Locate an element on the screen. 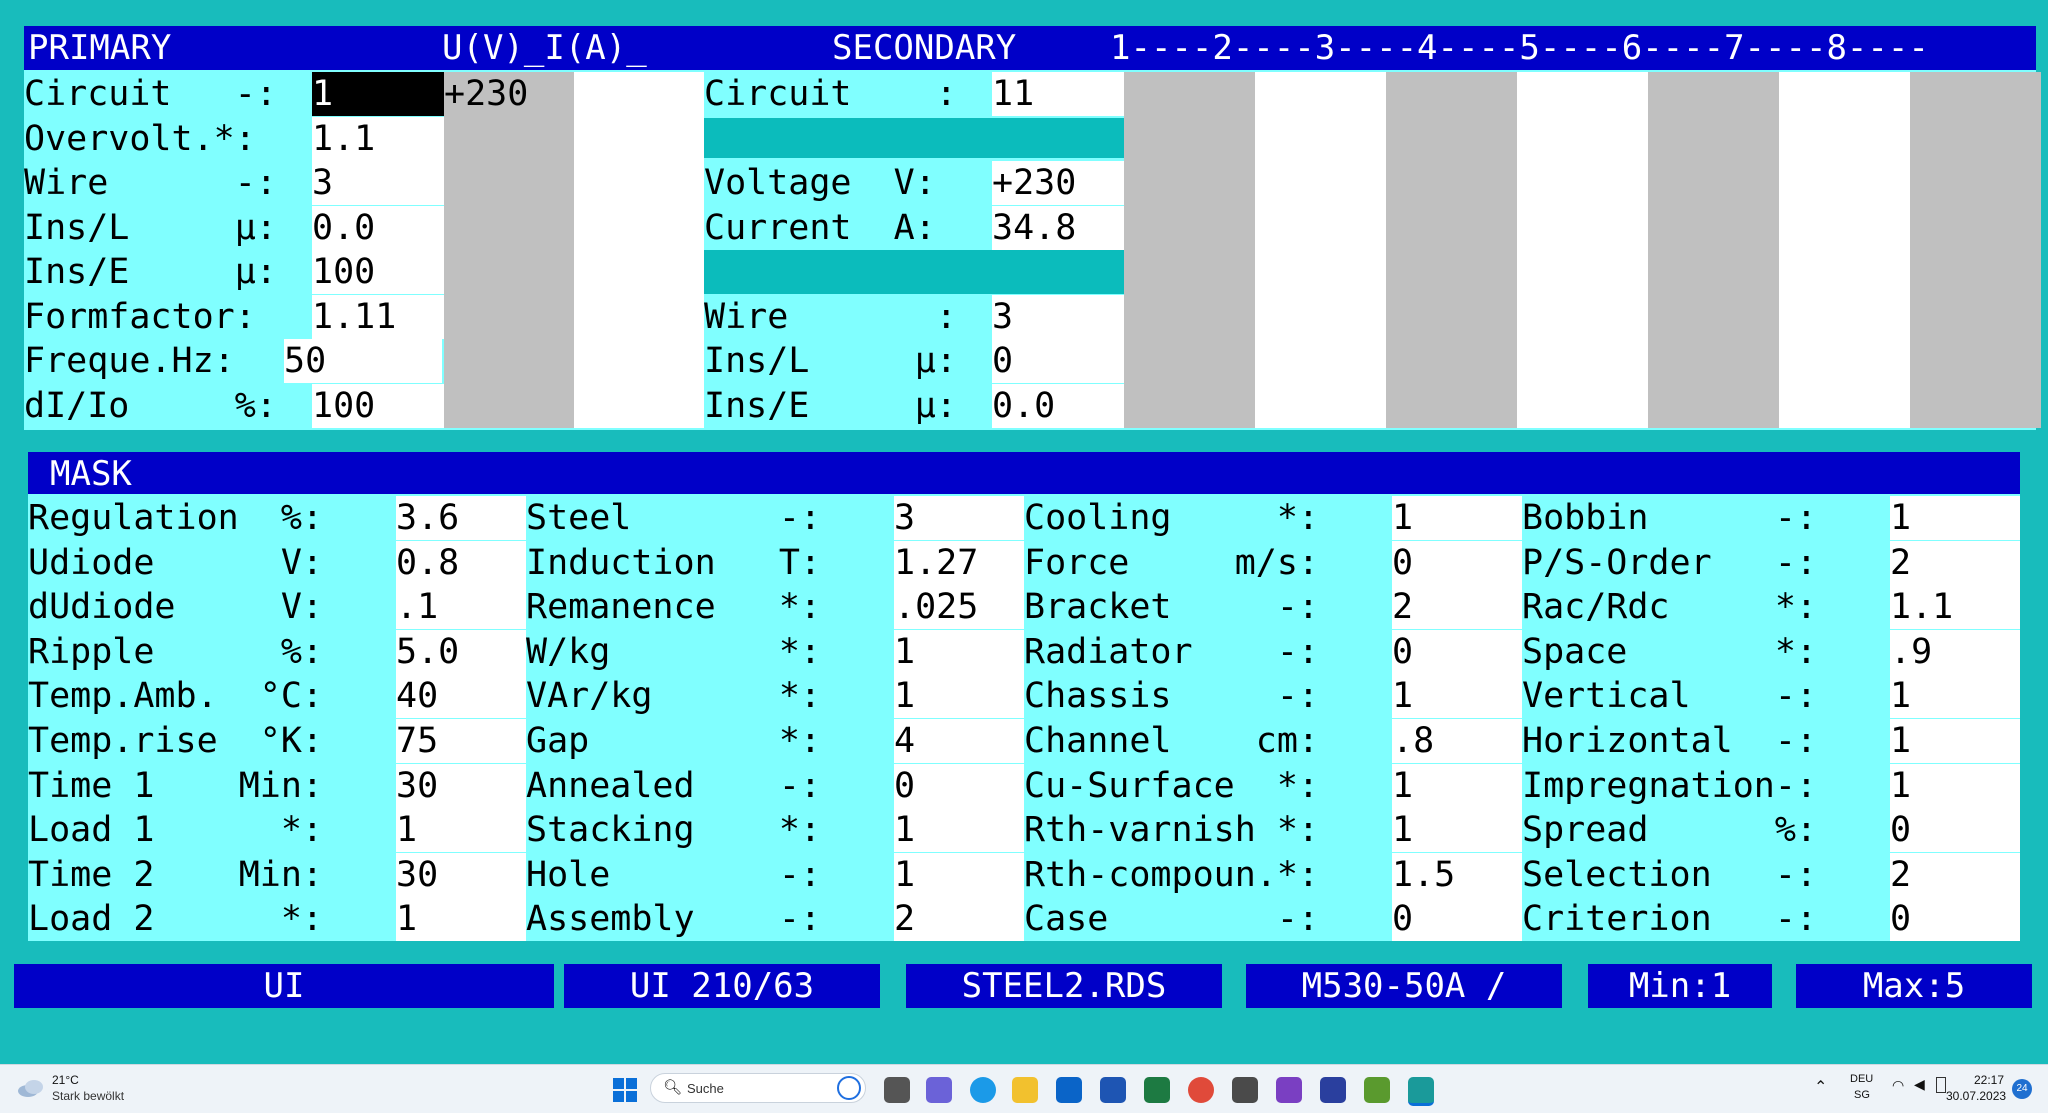  status-field: M530-50A / is located at coordinates (1404, 986).